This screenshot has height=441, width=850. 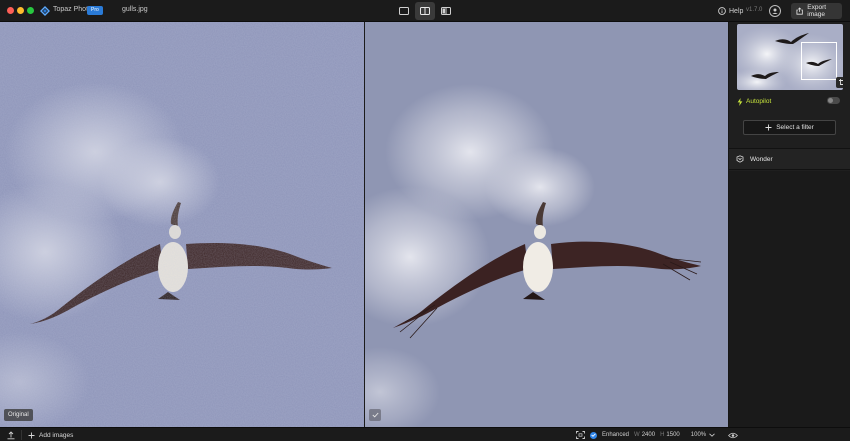 What do you see at coordinates (789, 159) in the screenshot?
I see `filter-item-wonder: Wonder` at bounding box center [789, 159].